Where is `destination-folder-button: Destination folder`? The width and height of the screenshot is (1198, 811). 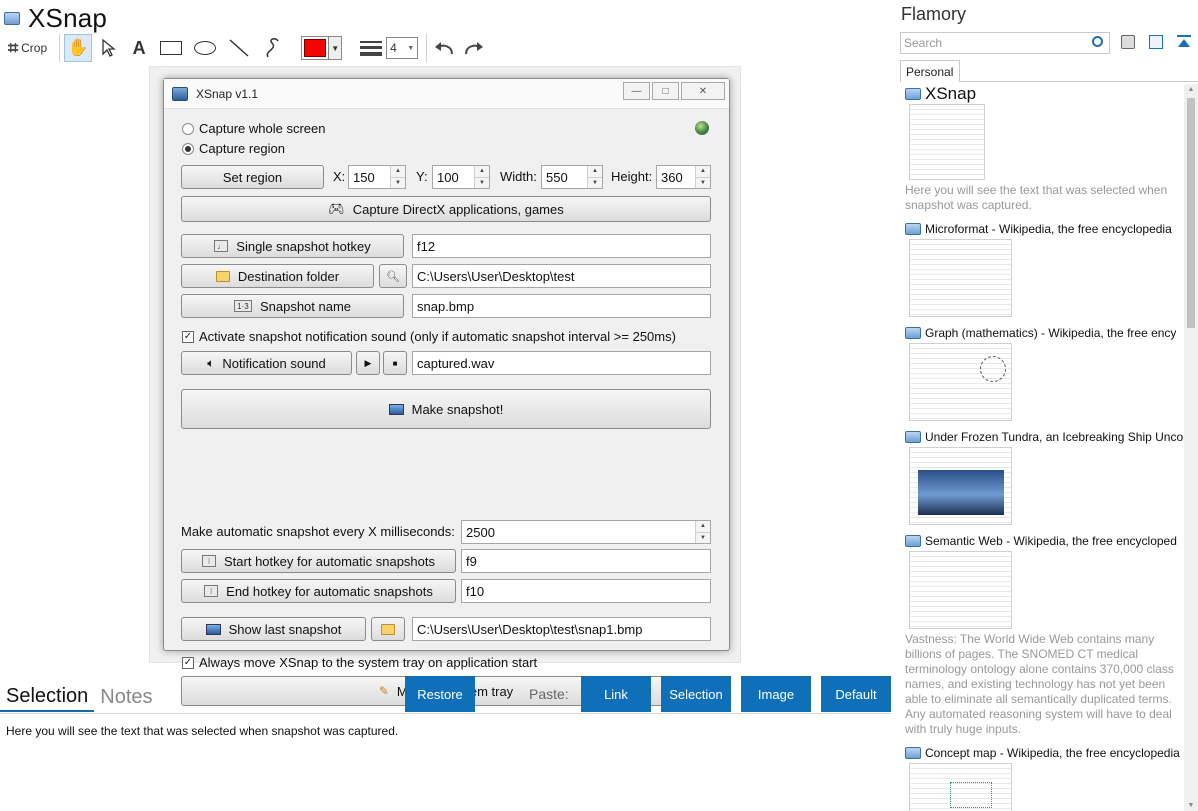
destination-folder-button: Destination folder is located at coordinates (277, 276).